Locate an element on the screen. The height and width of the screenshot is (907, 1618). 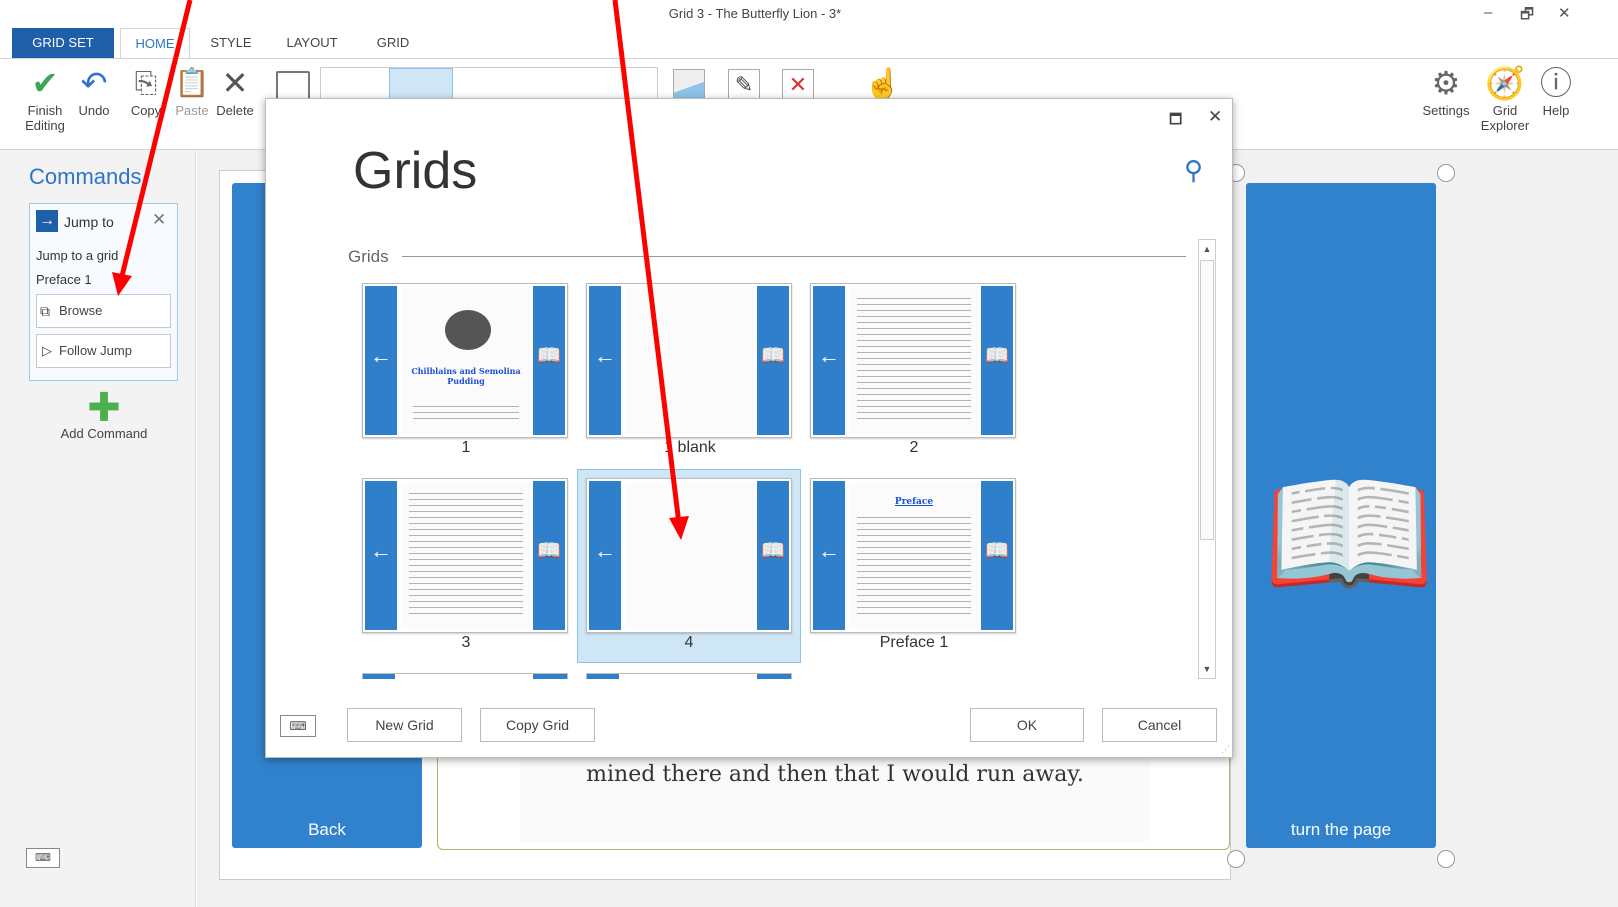
follow-jump-label: Follow Jump is located at coordinates (95, 350).